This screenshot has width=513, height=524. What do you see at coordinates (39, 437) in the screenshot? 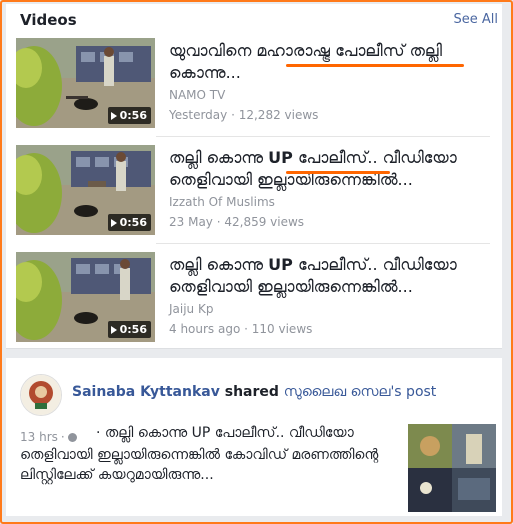
I see `post-time: 13 hrs` at bounding box center [39, 437].